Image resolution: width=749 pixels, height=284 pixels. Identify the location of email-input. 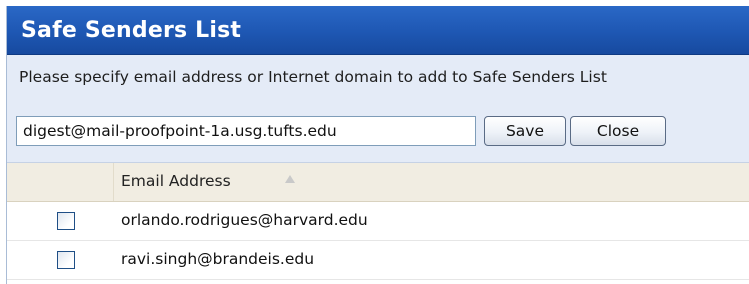
(246, 131).